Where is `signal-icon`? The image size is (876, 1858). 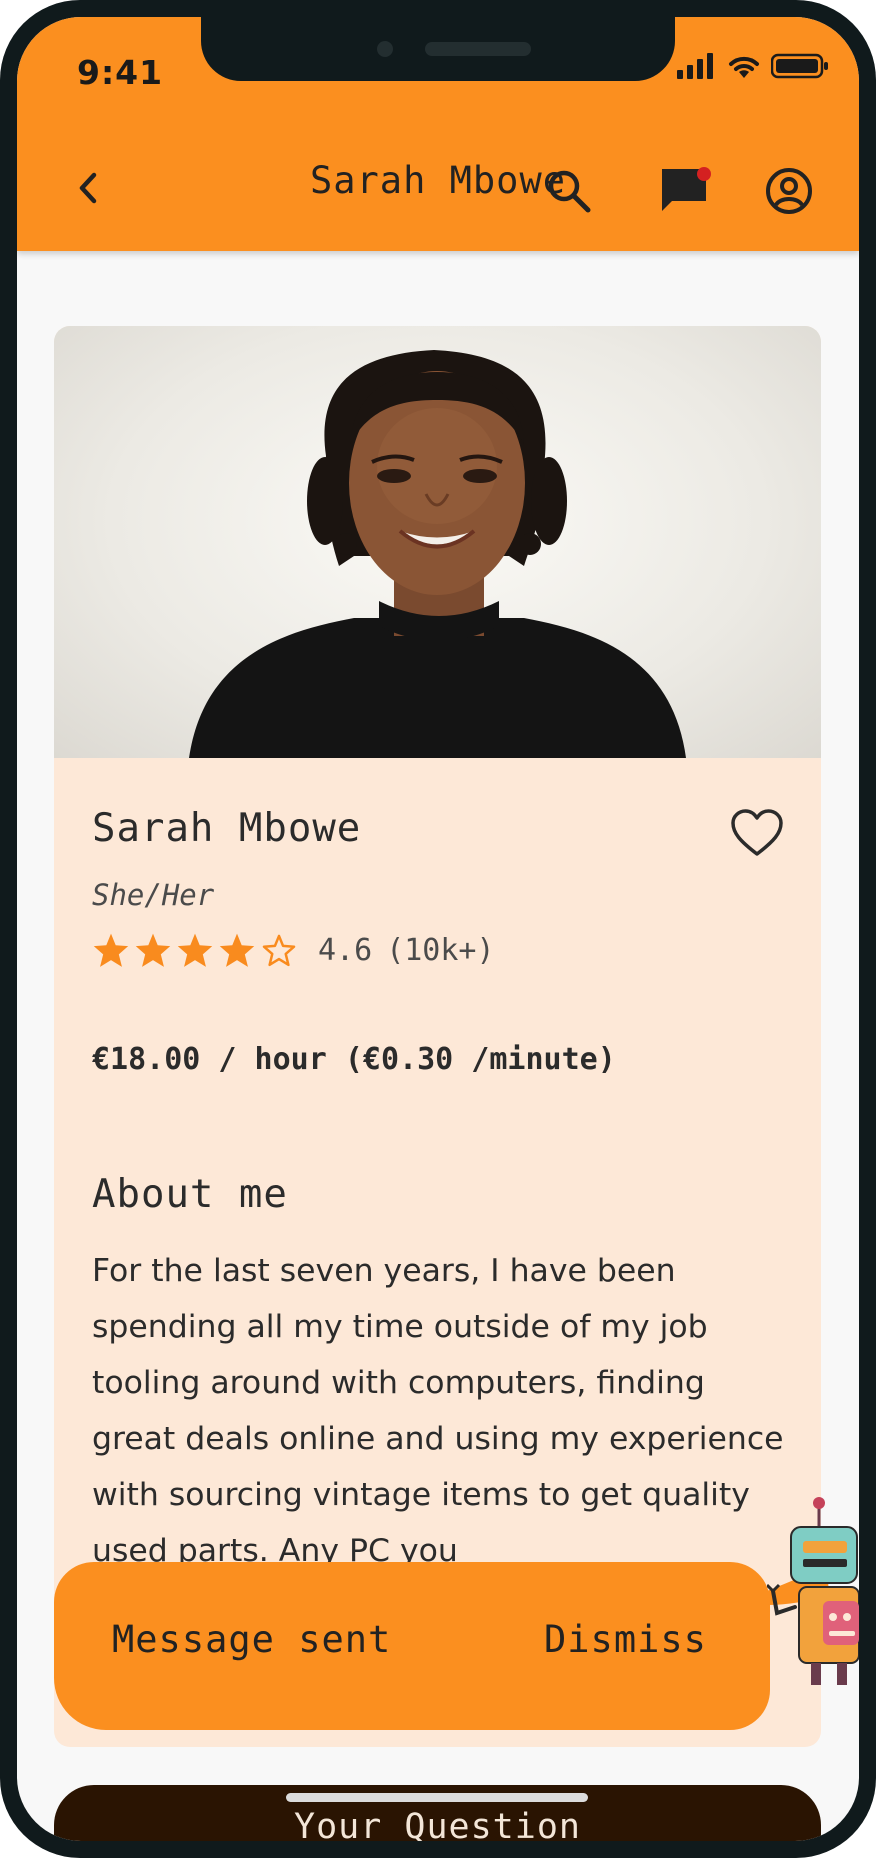
signal-icon is located at coordinates (695, 66).